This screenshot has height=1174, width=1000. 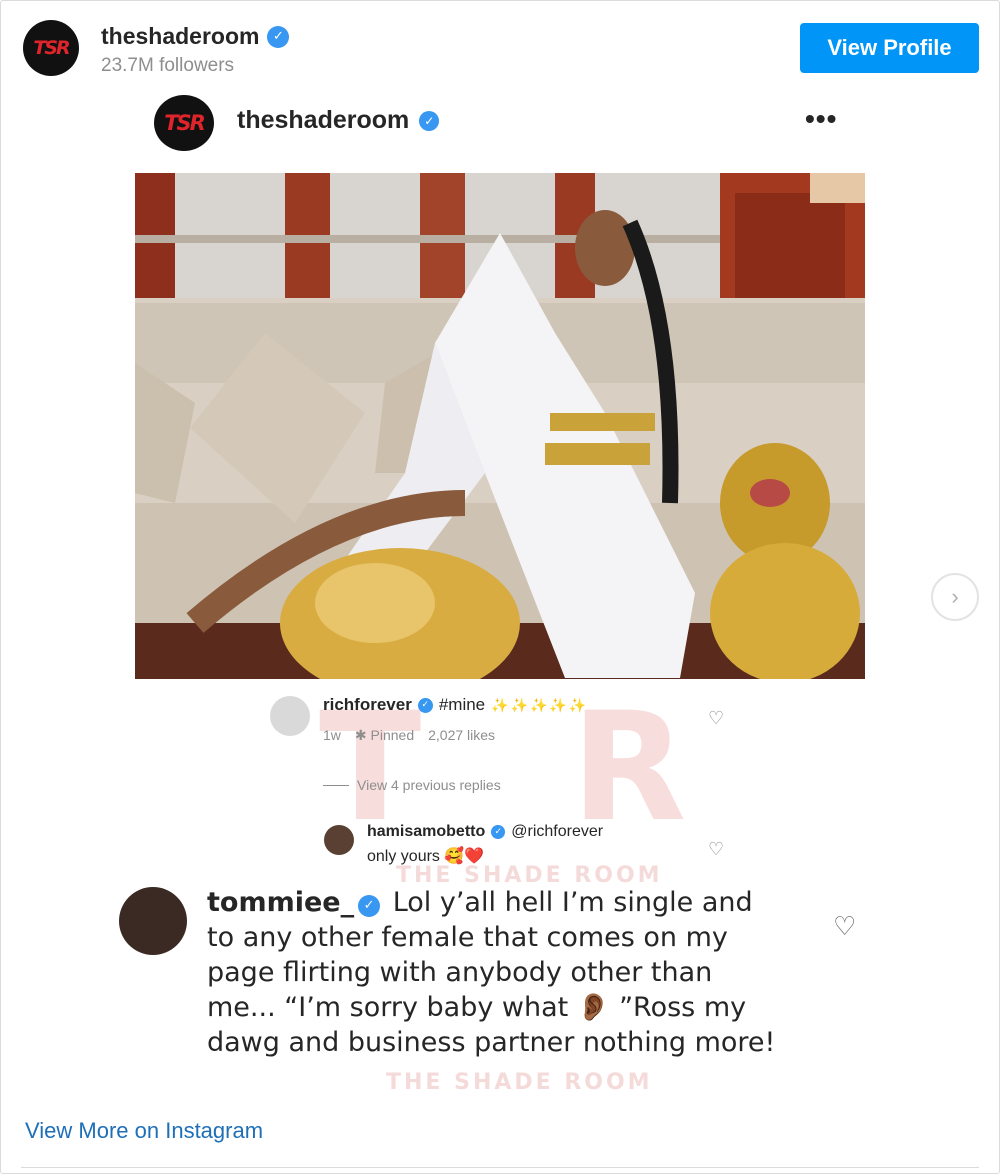 I want to click on follower-count: 23.7M followers, so click(x=168, y=65).